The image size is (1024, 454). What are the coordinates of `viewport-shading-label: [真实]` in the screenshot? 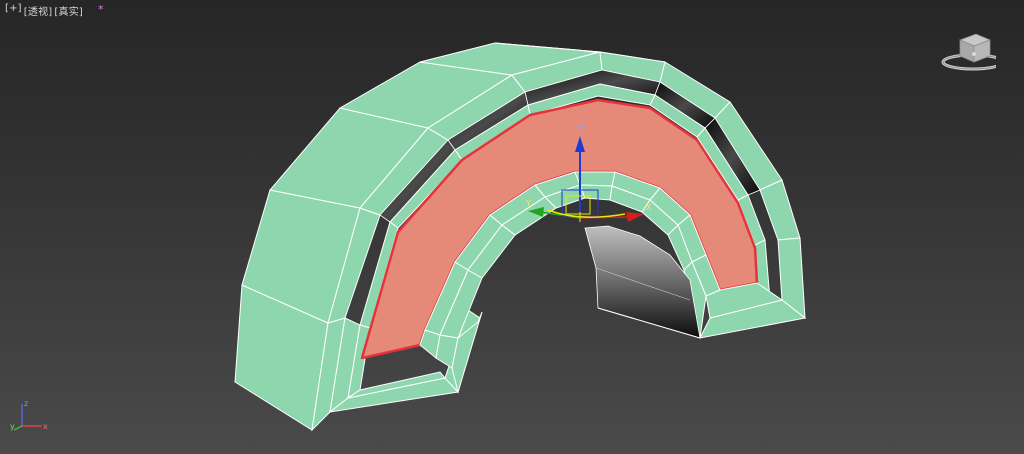 It's located at (68, 10).